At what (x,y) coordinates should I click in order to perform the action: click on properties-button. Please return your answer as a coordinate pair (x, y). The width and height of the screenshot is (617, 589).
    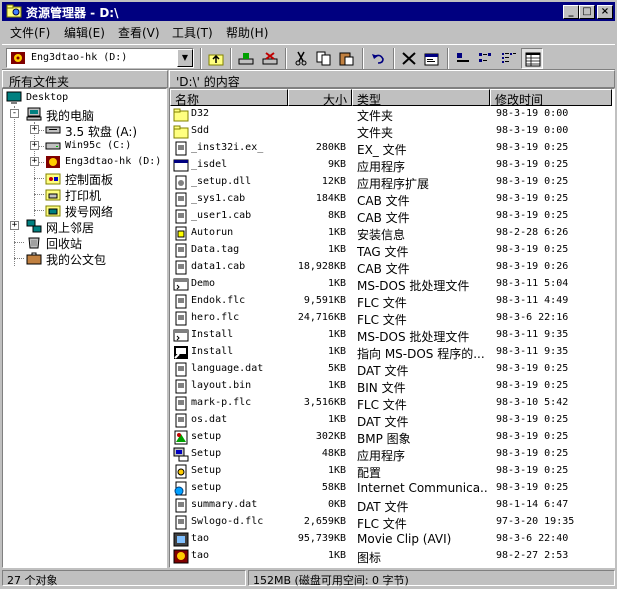
    Looking at the image, I should click on (432, 58).